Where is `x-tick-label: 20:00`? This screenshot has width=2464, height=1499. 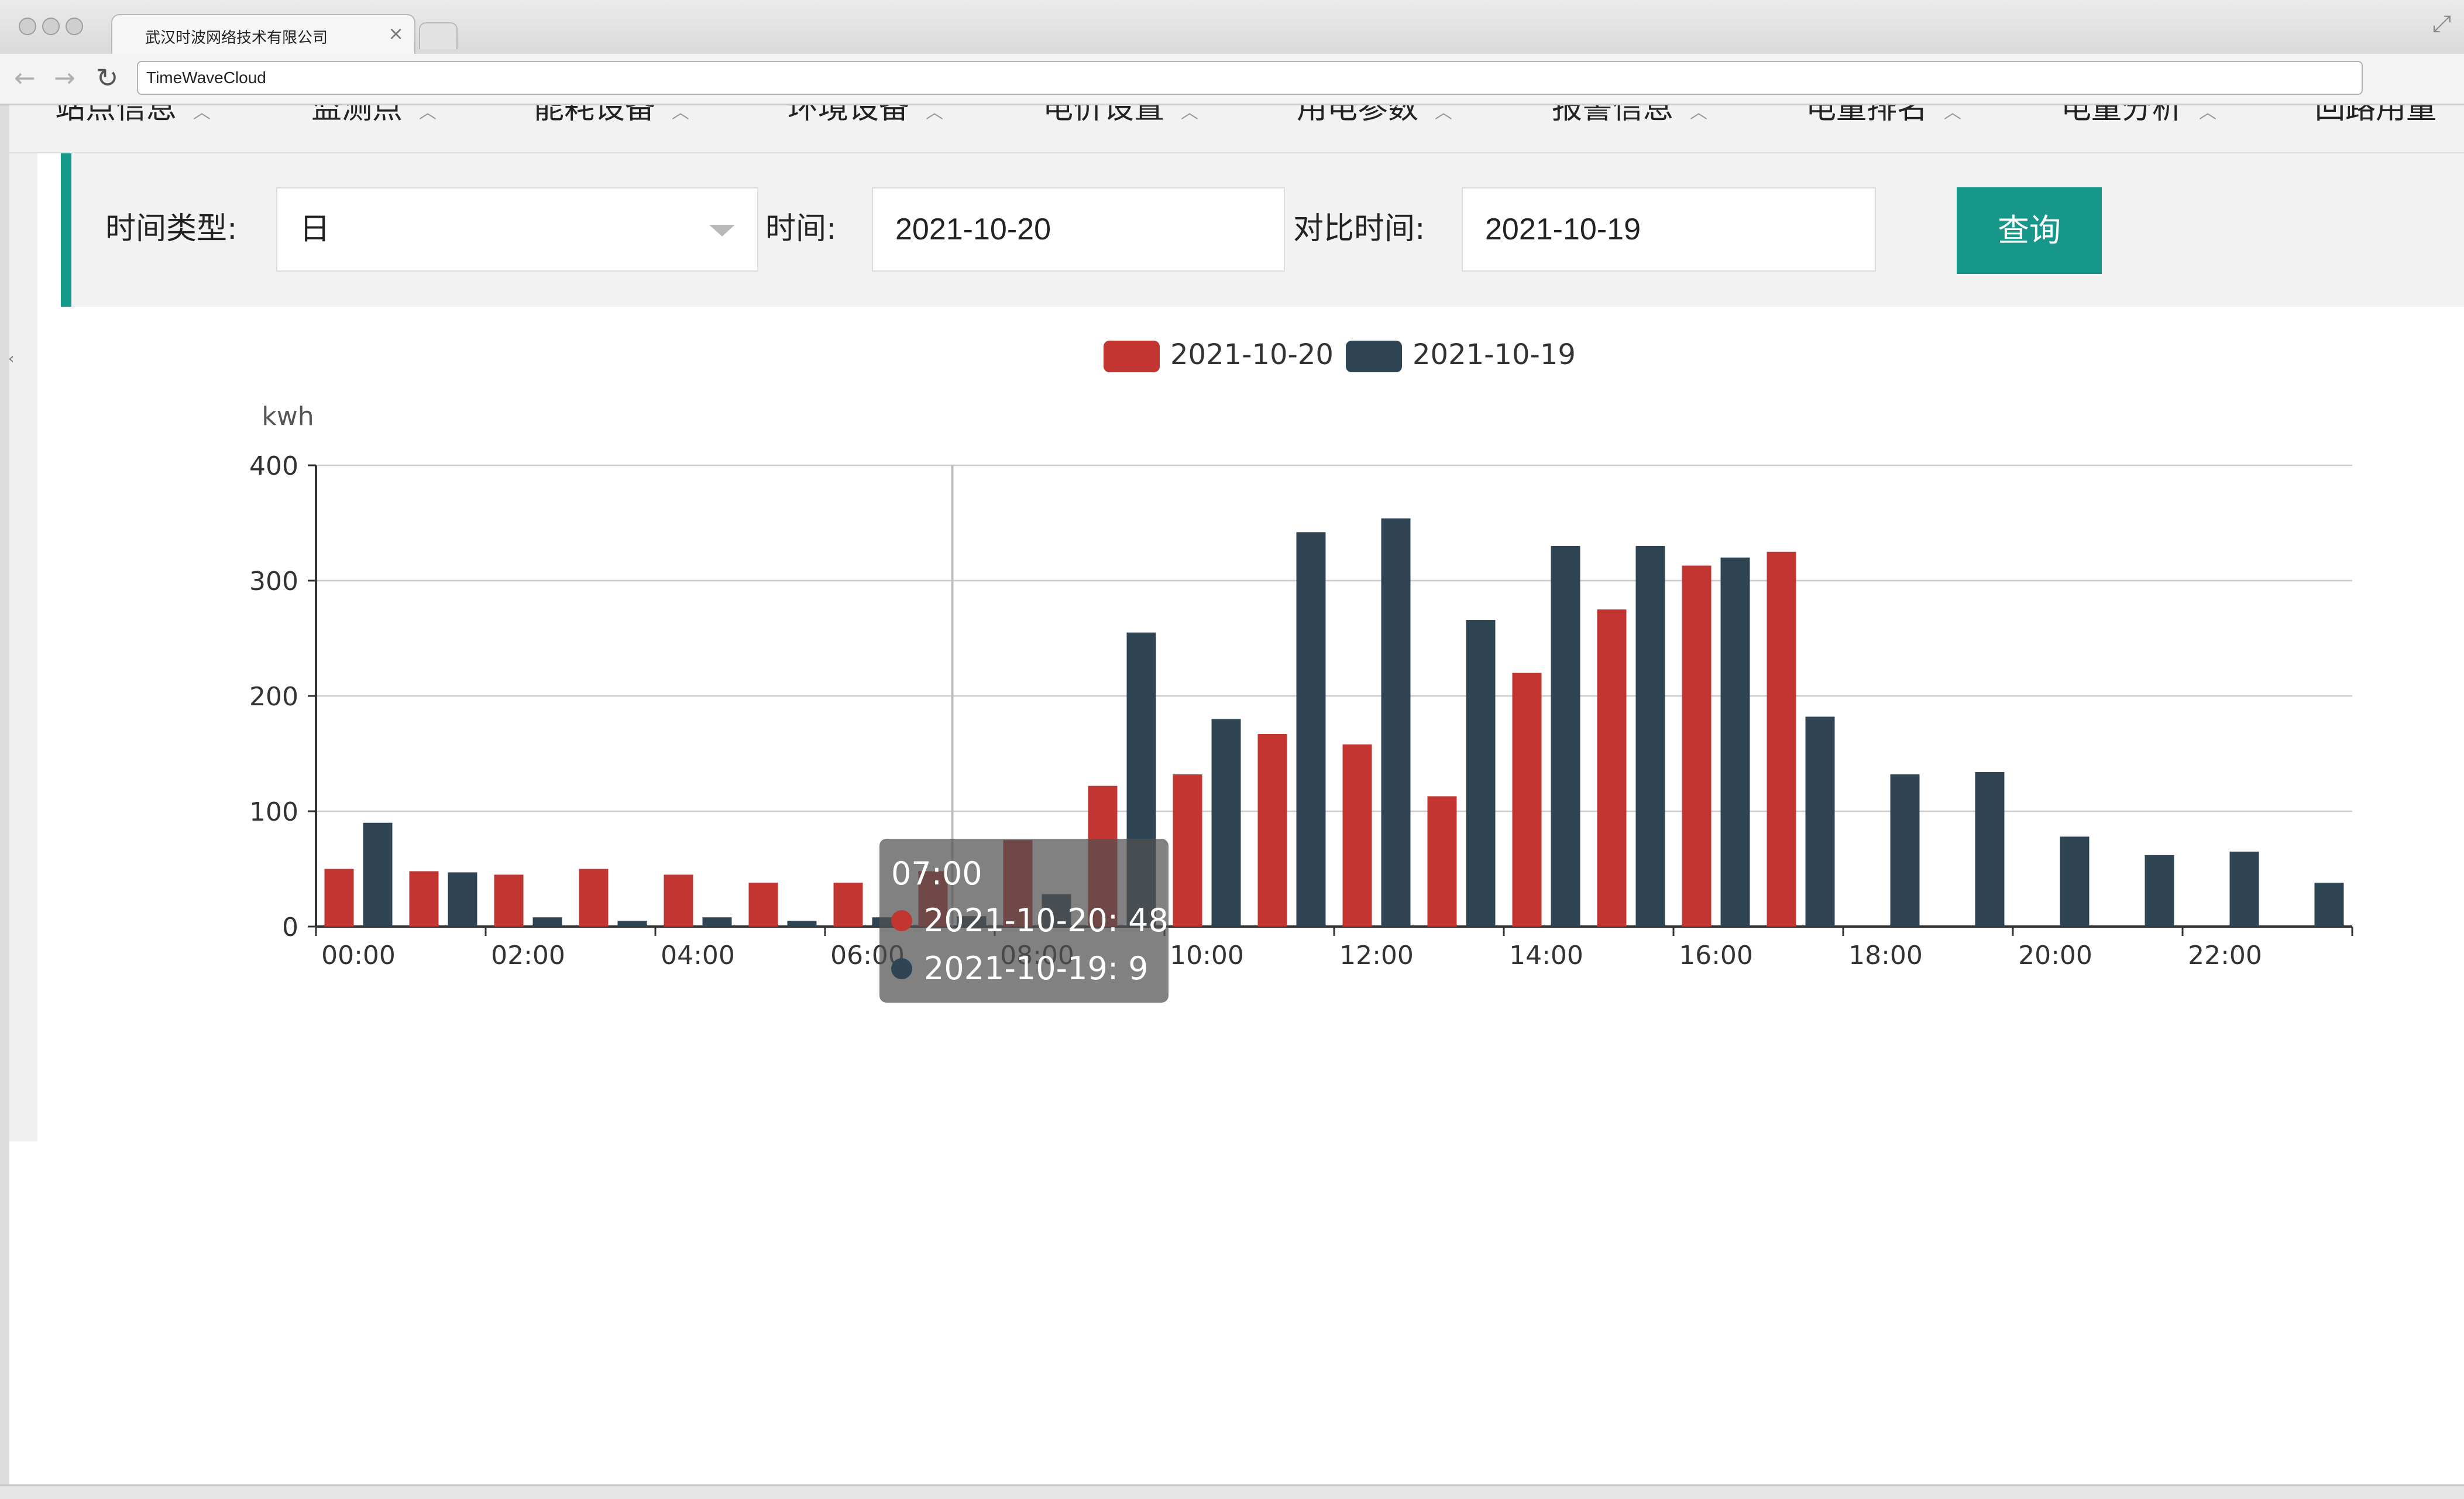
x-tick-label: 20:00 is located at coordinates (2055, 955).